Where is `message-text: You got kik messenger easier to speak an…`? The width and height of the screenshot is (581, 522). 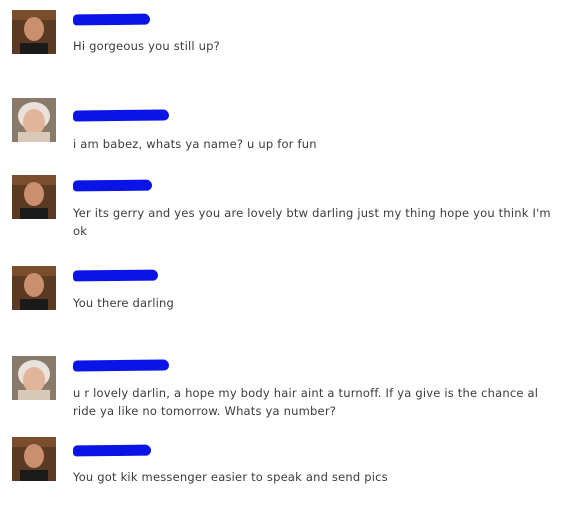 message-text: You got kik messenger easier to speak an… is located at coordinates (230, 477).